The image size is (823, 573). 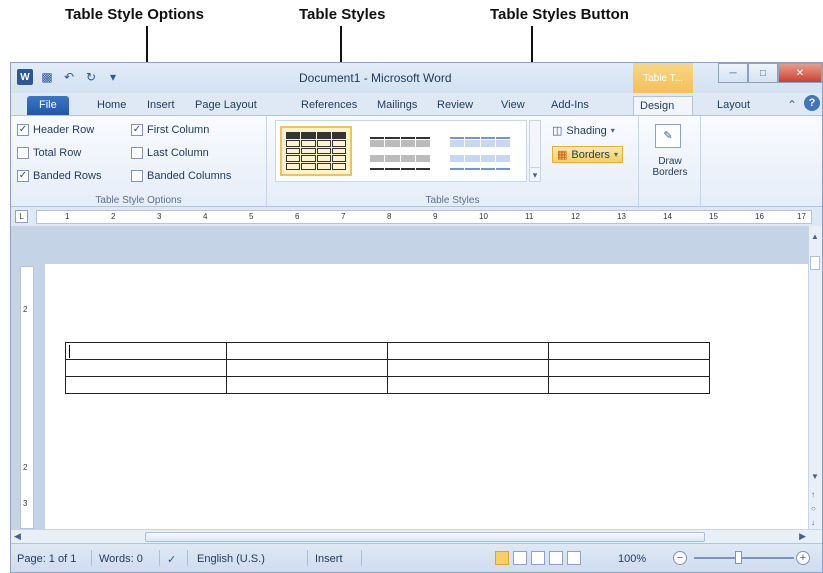 I want to click on table-styles-more-button: ▾, so click(x=535, y=174).